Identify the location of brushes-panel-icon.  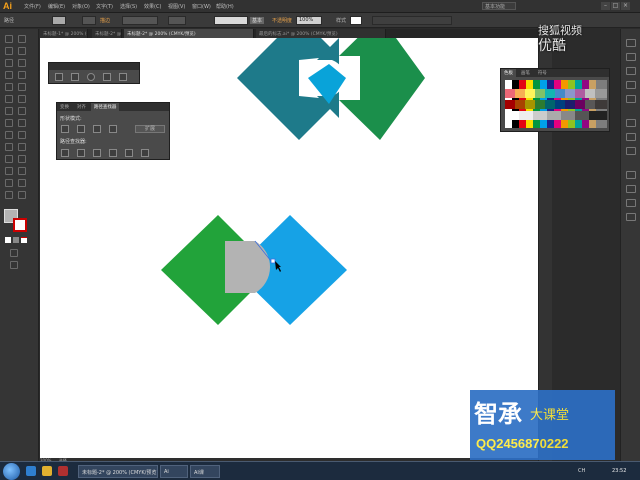
(631, 85).